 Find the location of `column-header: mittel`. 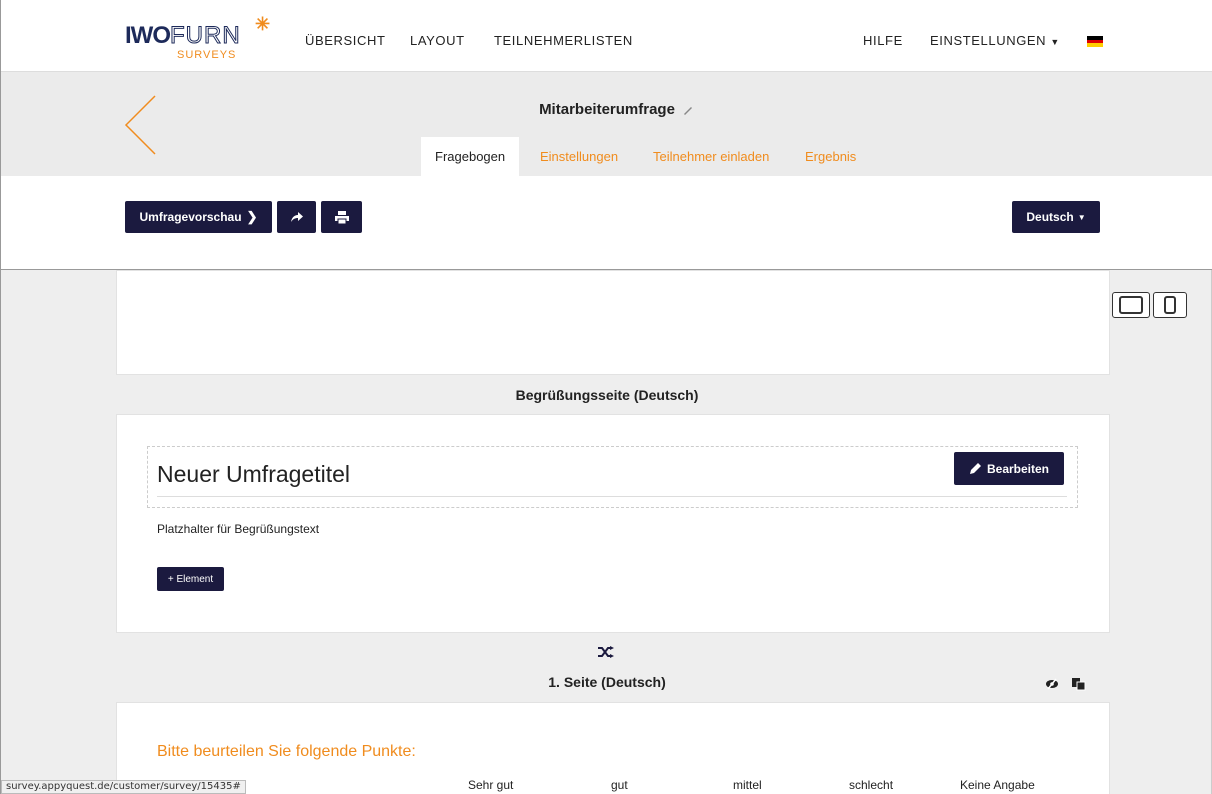

column-header: mittel is located at coordinates (747, 785).